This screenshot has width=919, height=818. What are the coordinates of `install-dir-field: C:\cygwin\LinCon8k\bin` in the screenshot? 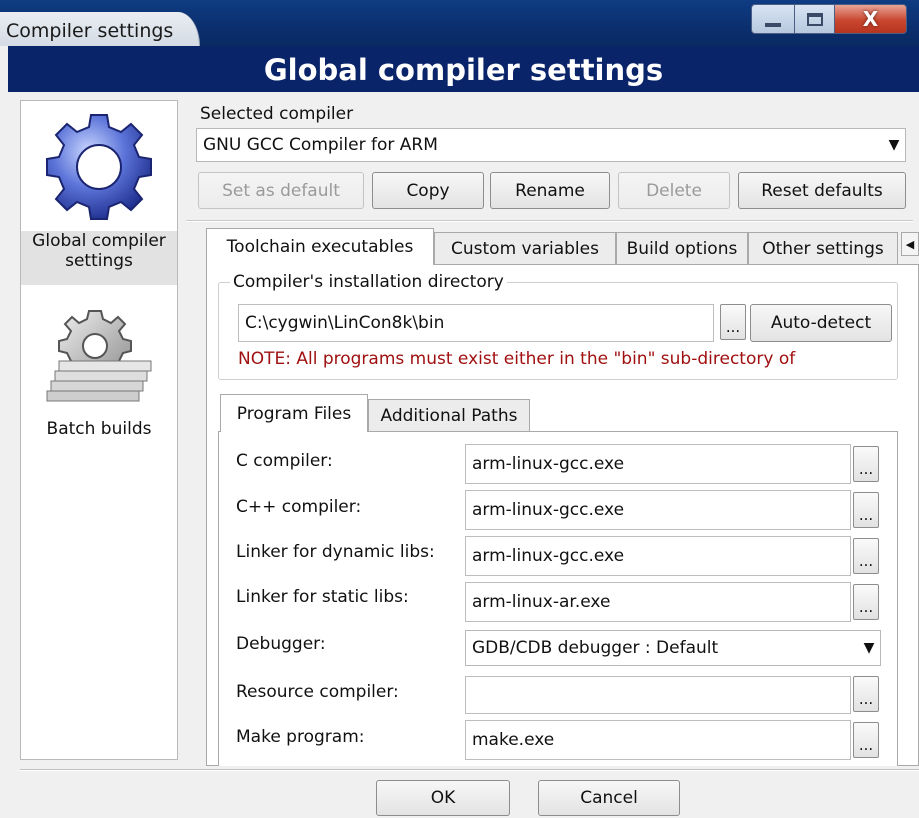 It's located at (476, 323).